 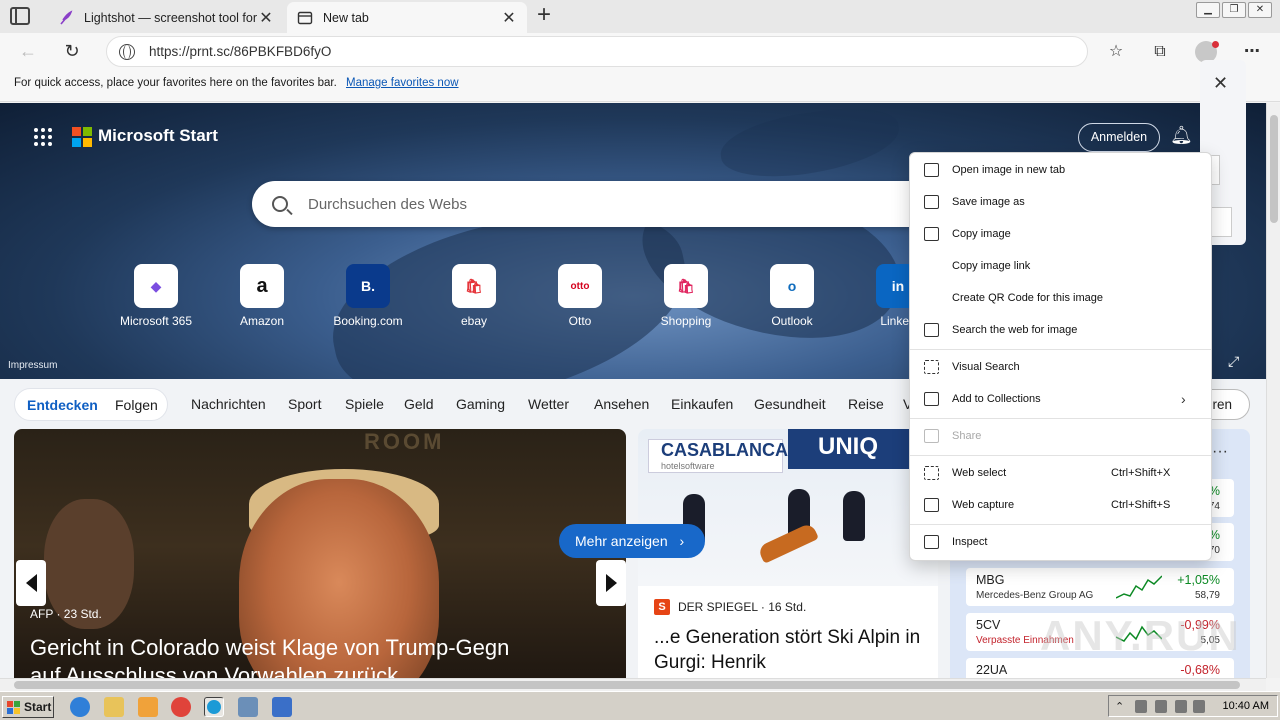 I want to click on media-player-icon, so click(x=148, y=707).